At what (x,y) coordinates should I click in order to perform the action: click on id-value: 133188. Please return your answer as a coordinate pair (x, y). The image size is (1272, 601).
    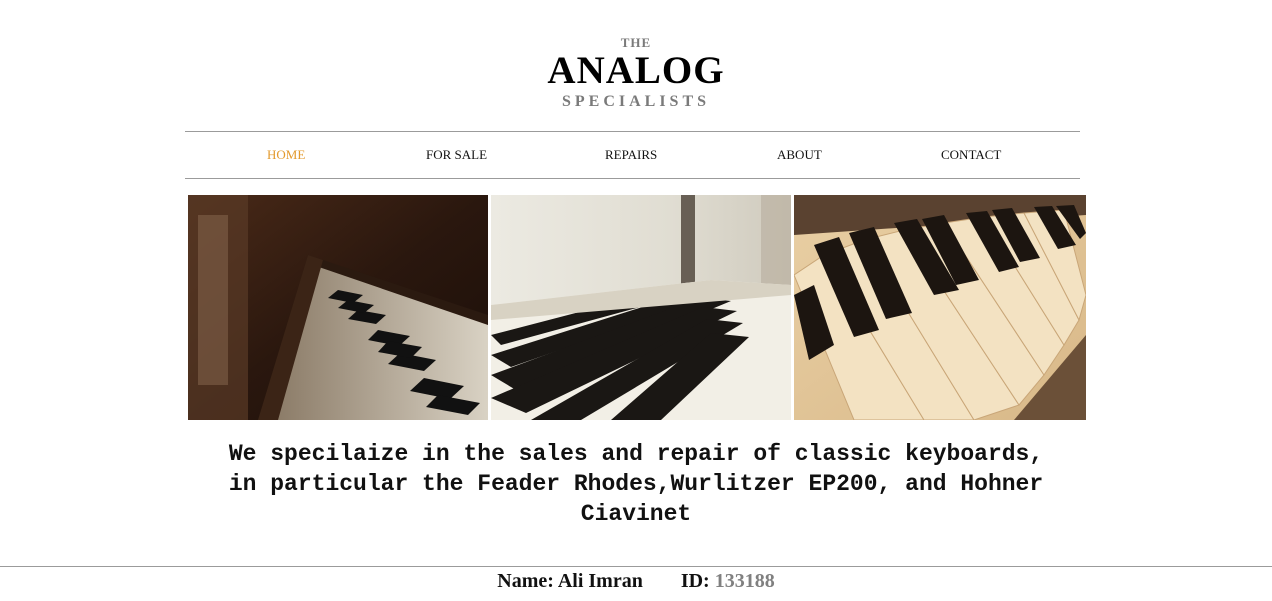
    Looking at the image, I should click on (744, 581).